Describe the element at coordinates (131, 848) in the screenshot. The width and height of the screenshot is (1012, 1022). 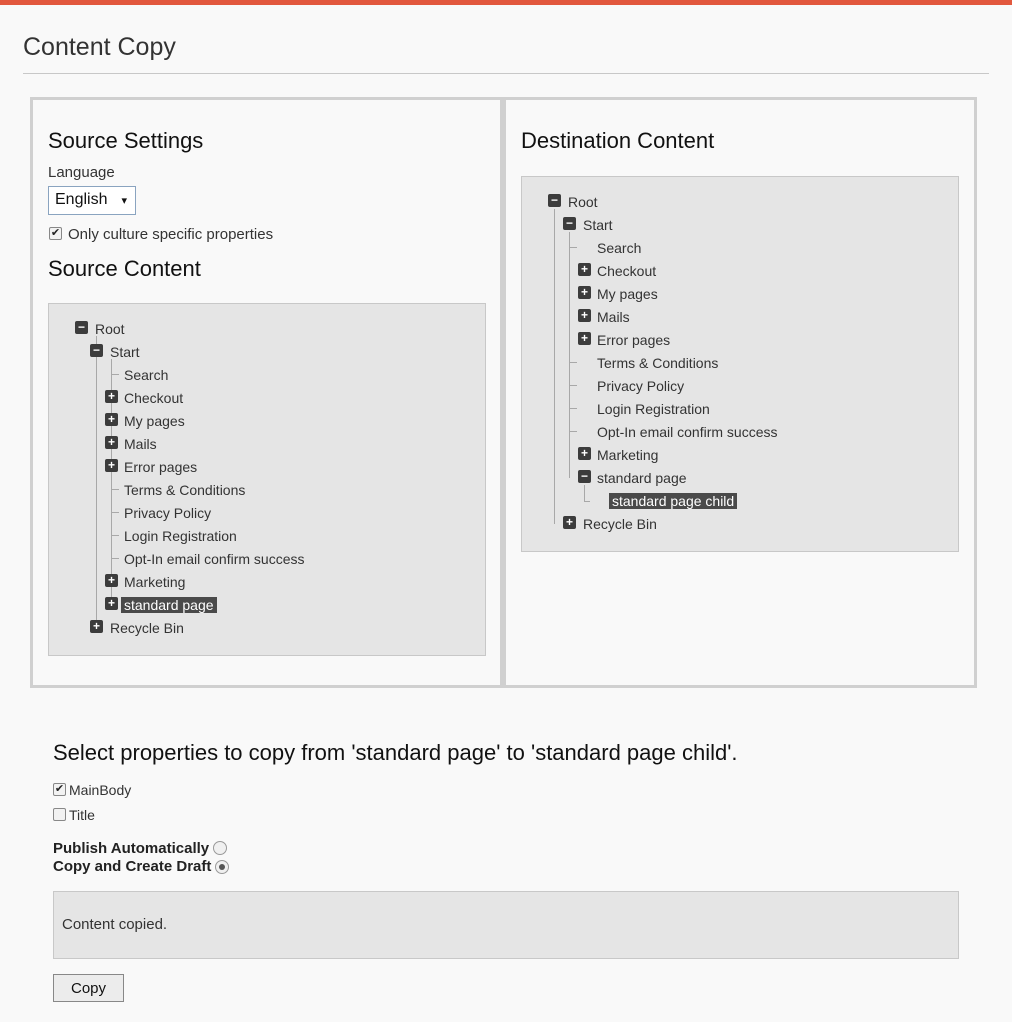
I see `publish-automatically-label: Publish Automatically` at that location.